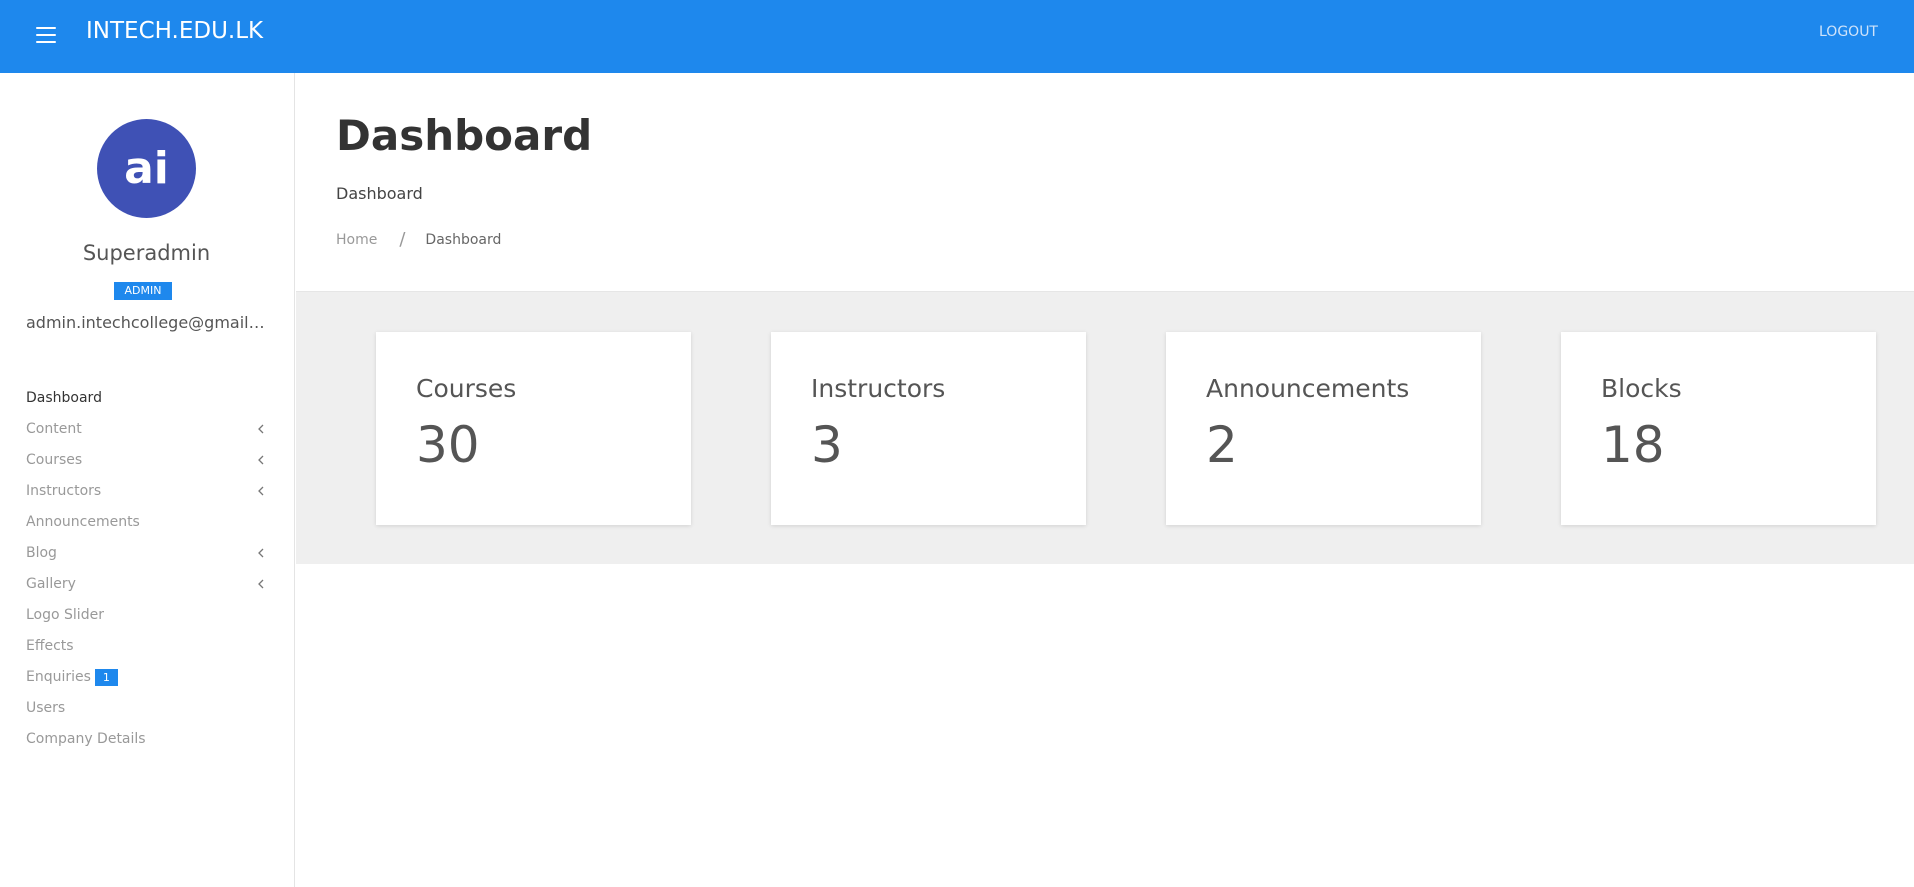 The image size is (1914, 887). I want to click on sidebar-item-content: Content, so click(146, 432).